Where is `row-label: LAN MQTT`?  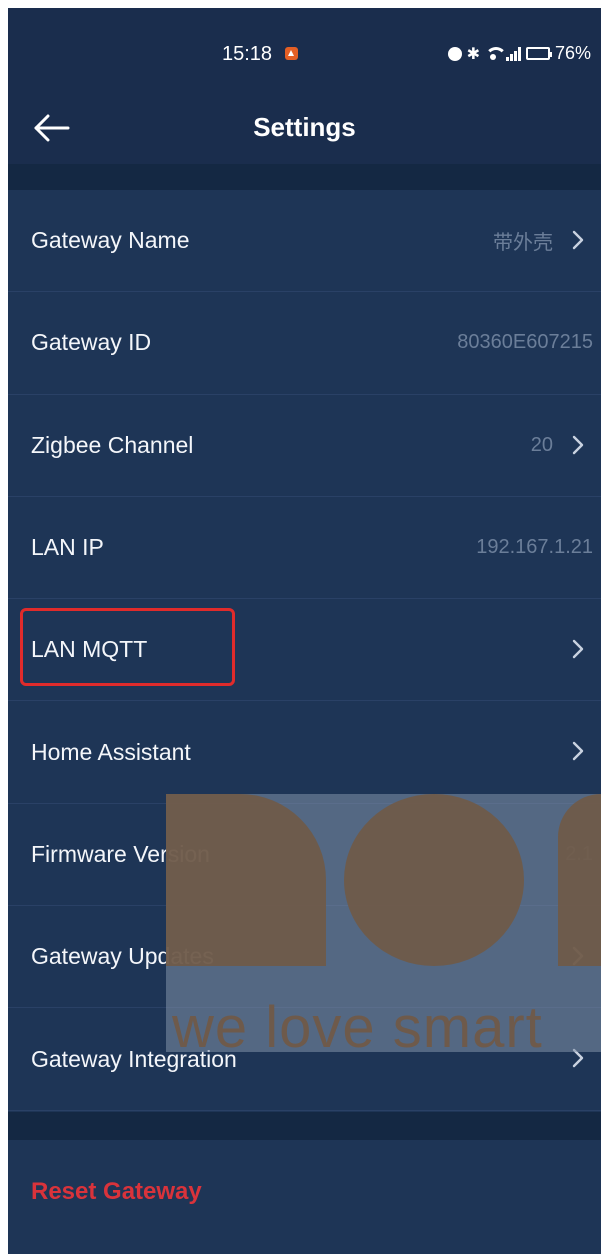
row-label: LAN MQTT is located at coordinates (89, 649).